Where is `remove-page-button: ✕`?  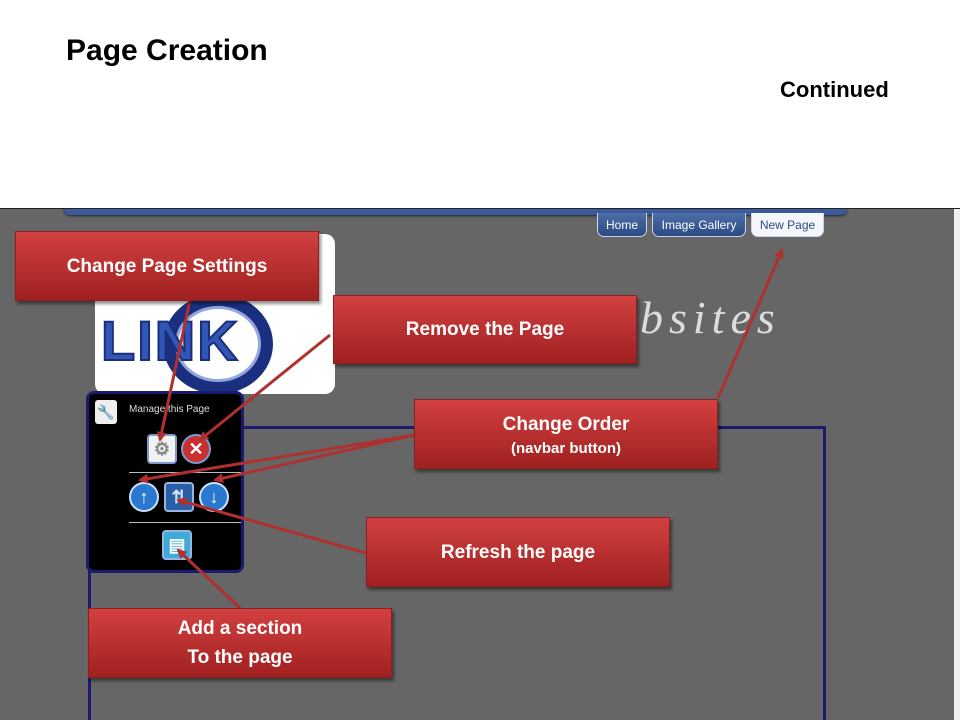 remove-page-button: ✕ is located at coordinates (196, 449).